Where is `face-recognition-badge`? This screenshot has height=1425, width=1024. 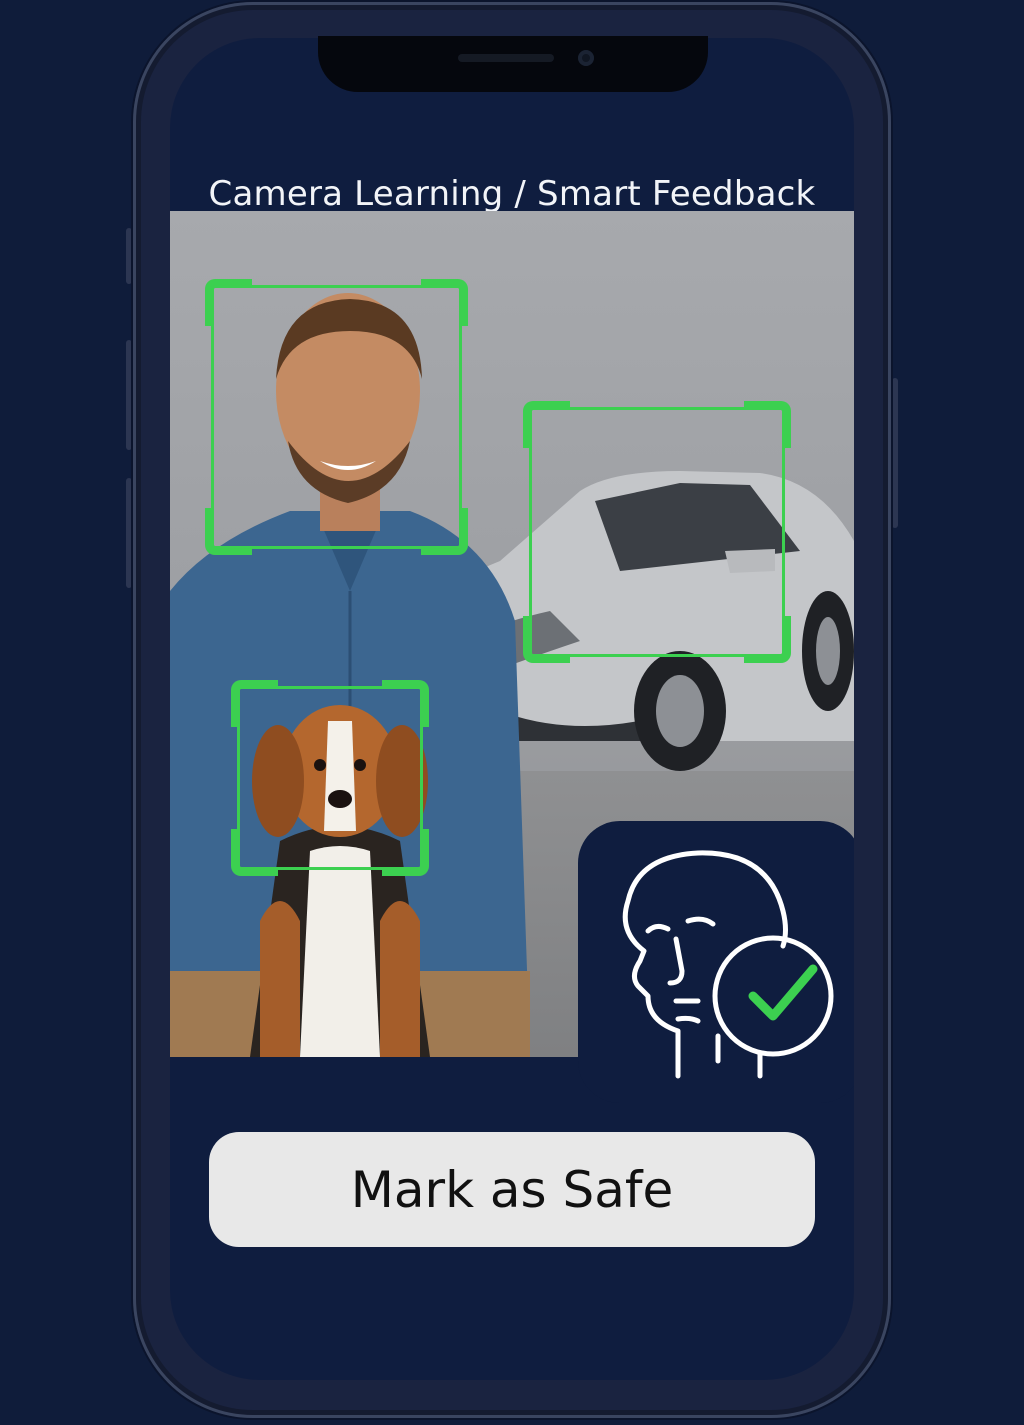 face-recognition-badge is located at coordinates (716, 962).